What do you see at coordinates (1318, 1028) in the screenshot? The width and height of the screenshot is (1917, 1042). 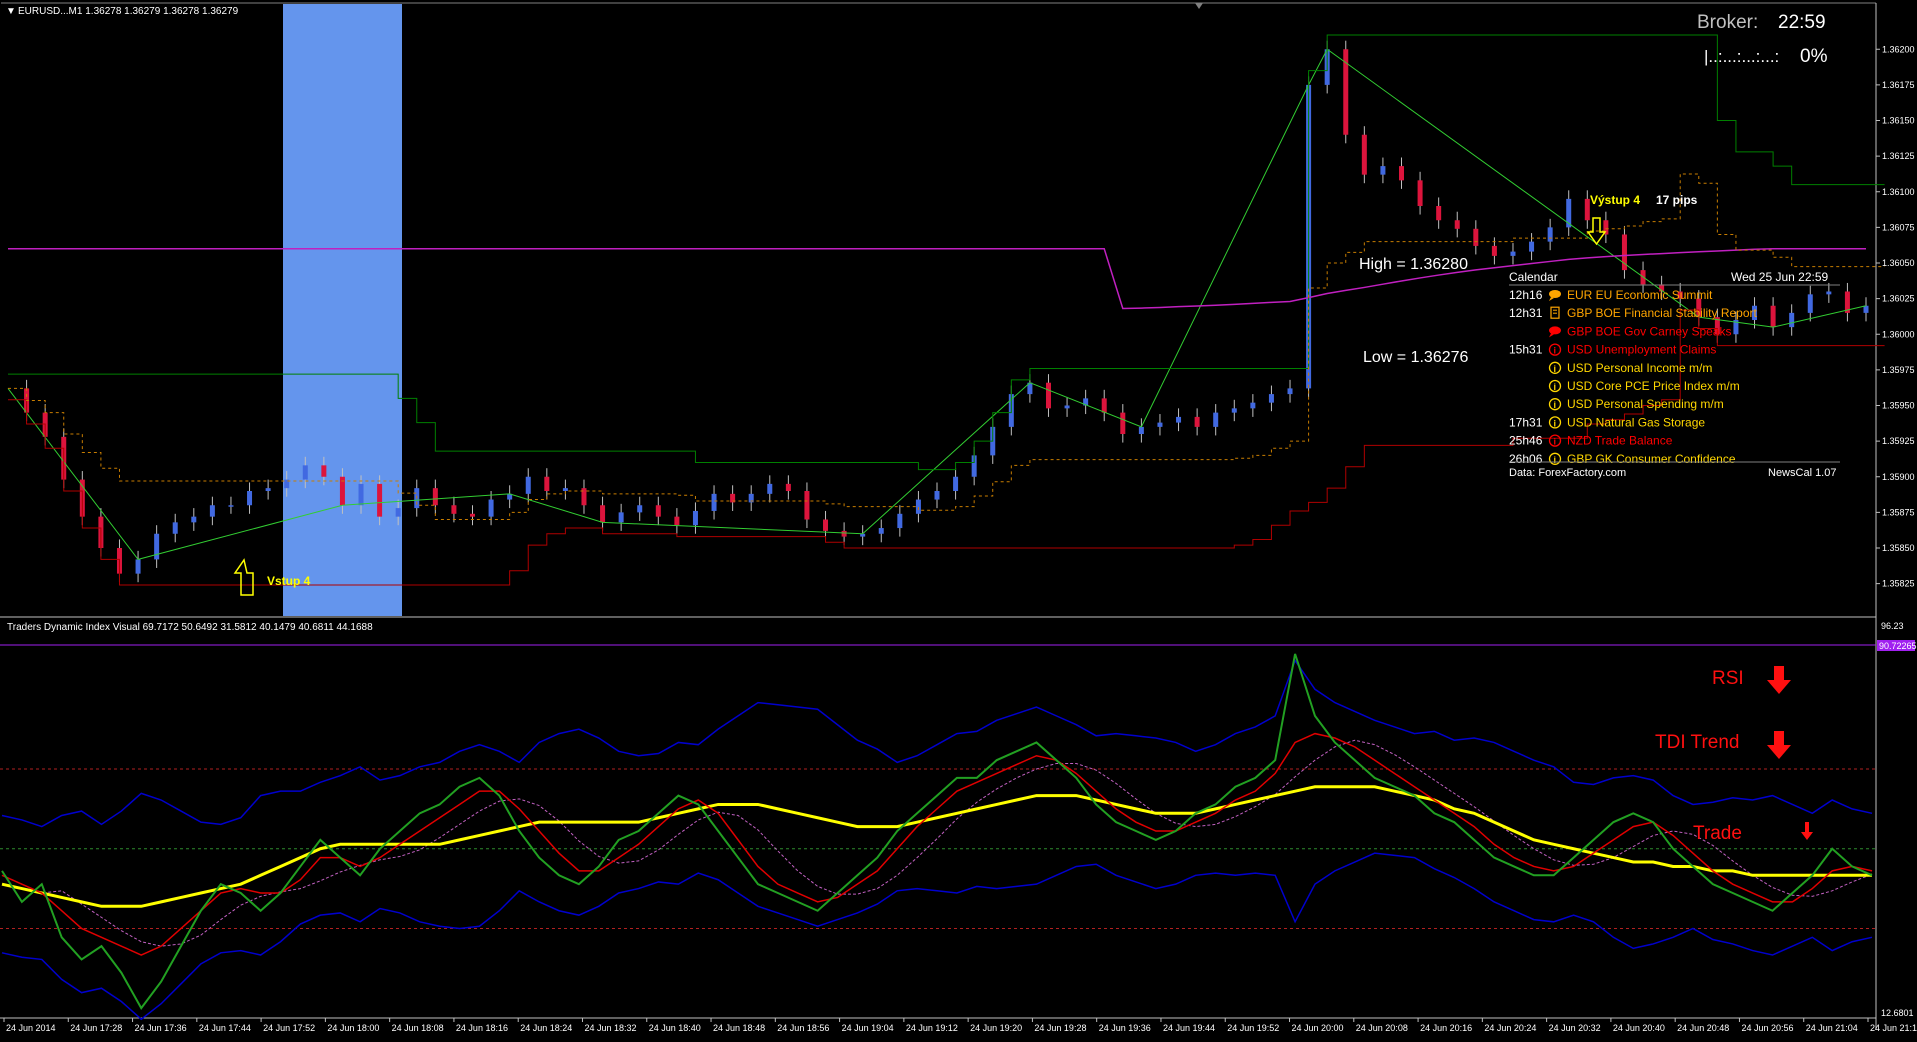 I see `time-tick-label: 24 Jun 20:00` at bounding box center [1318, 1028].